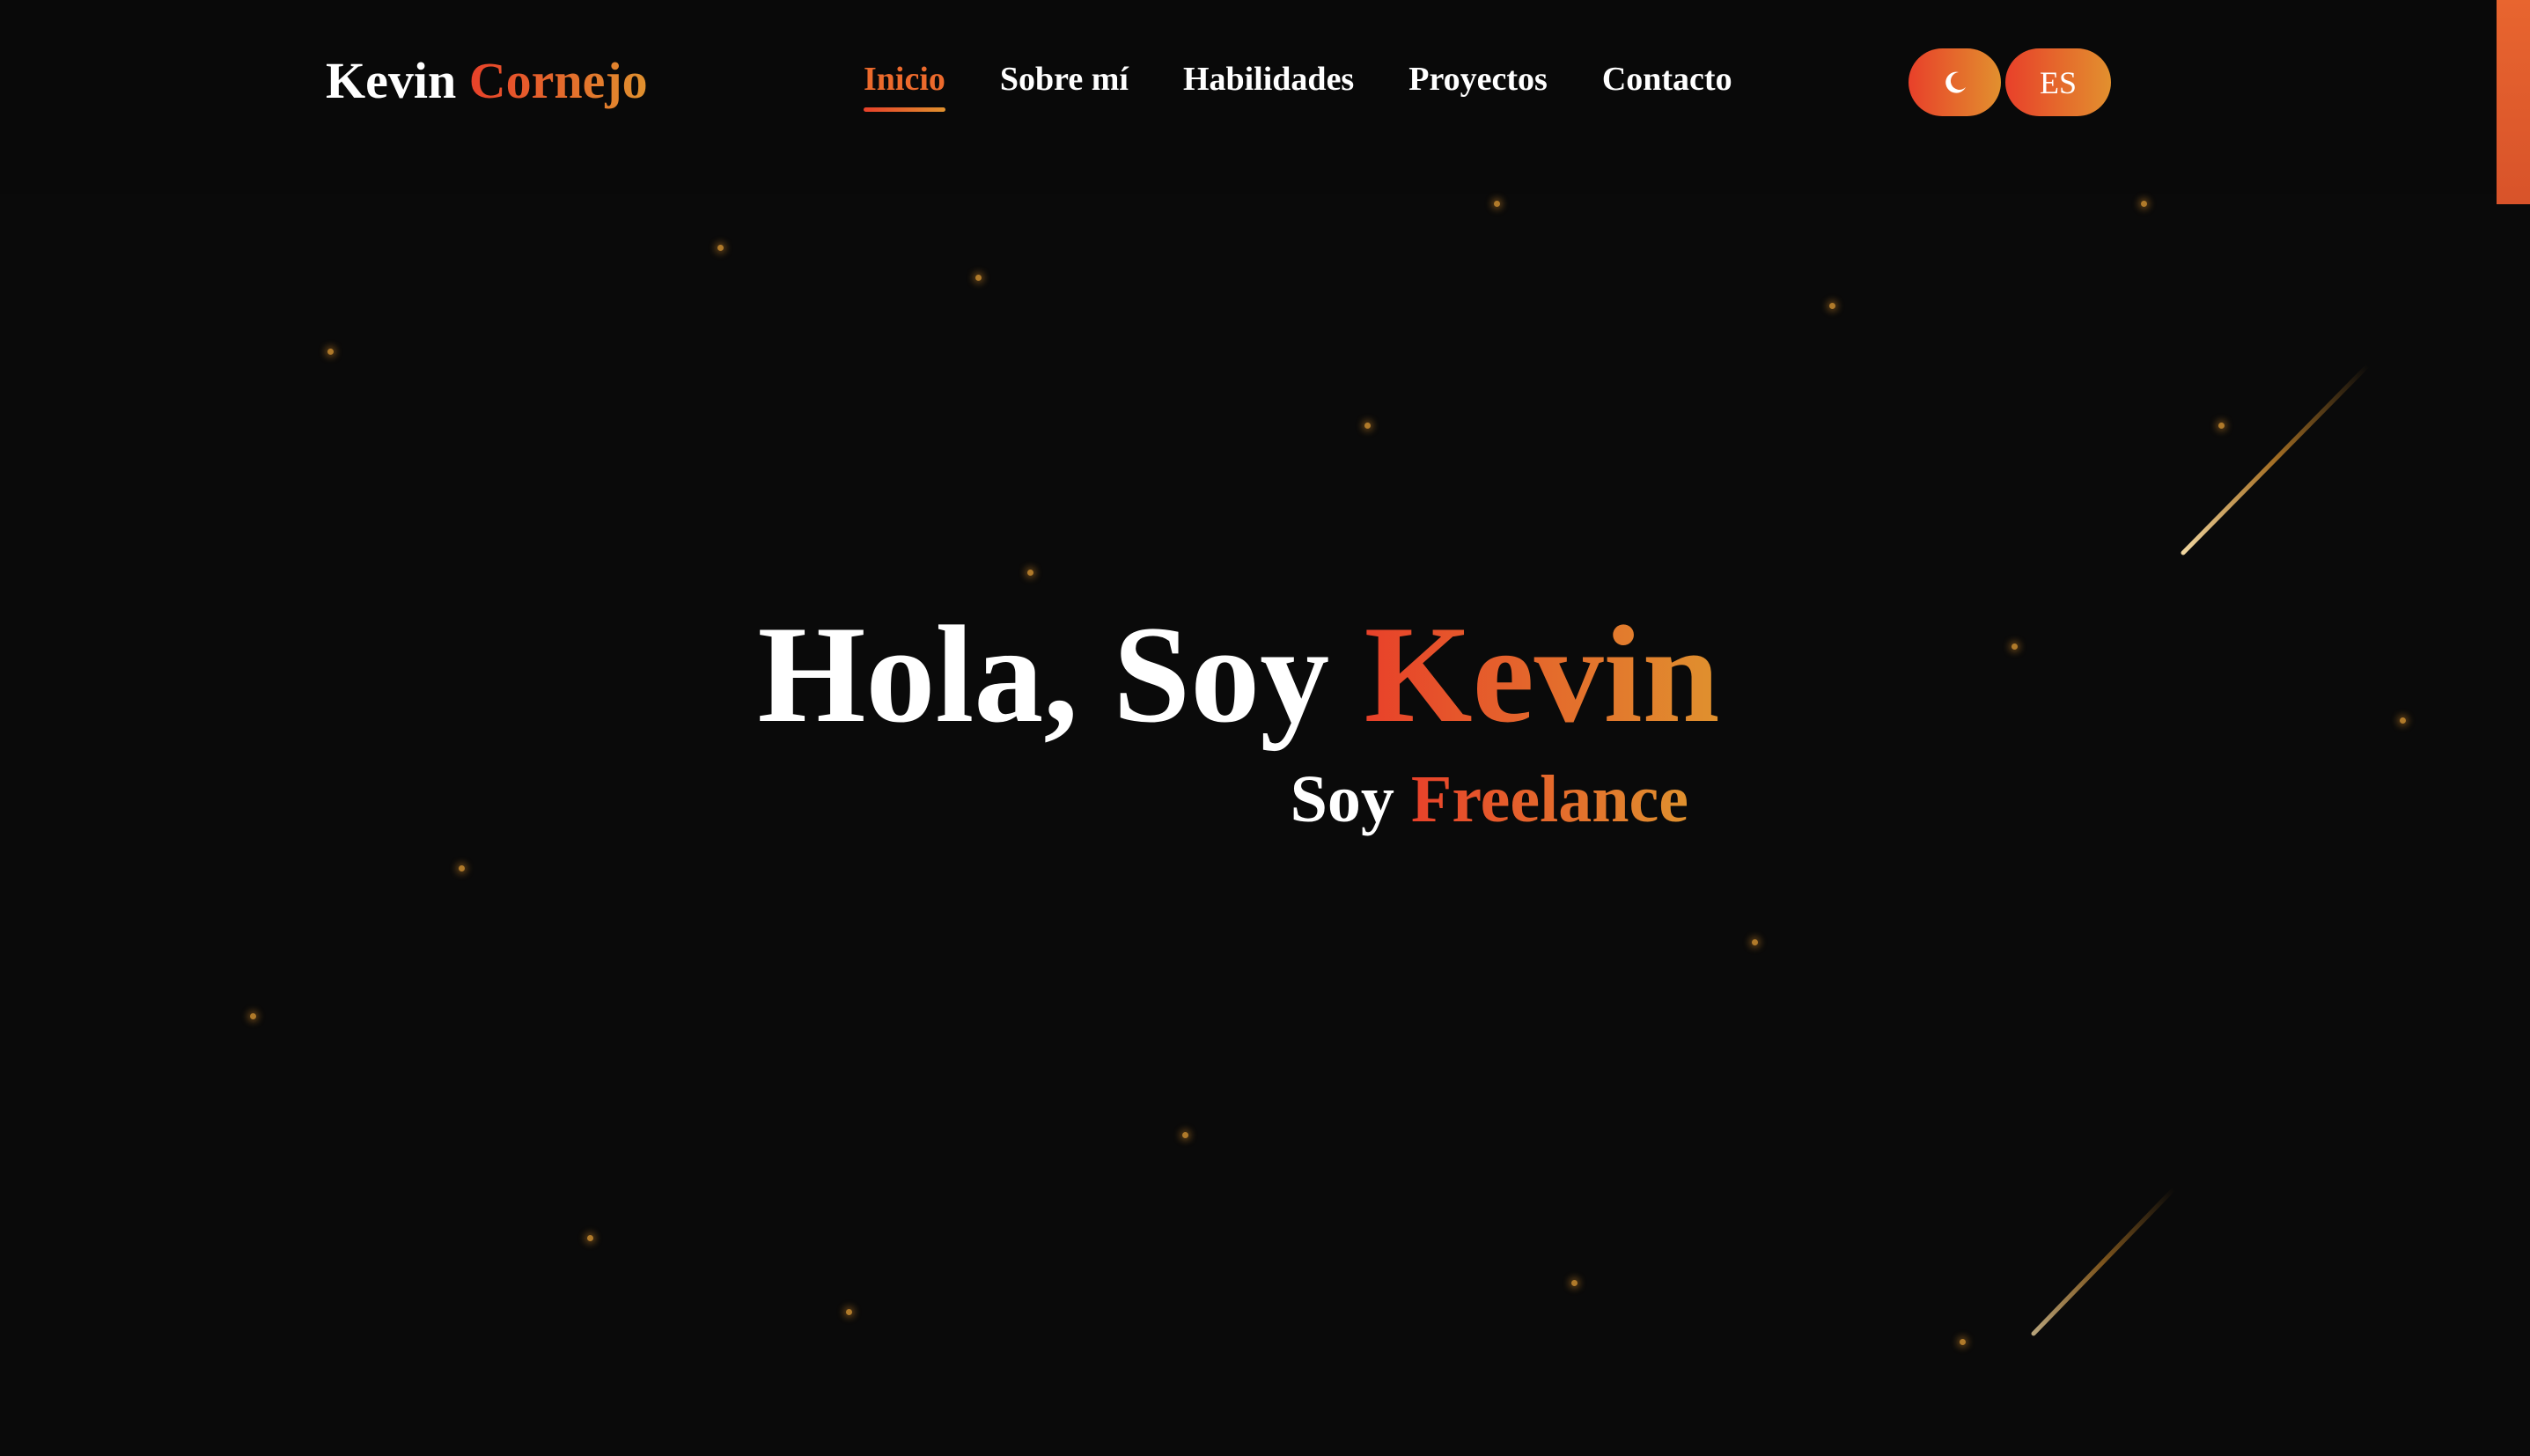 This screenshot has height=1456, width=2530. Describe the element at coordinates (1542, 675) in the screenshot. I see `hero-name: Kevin` at that location.